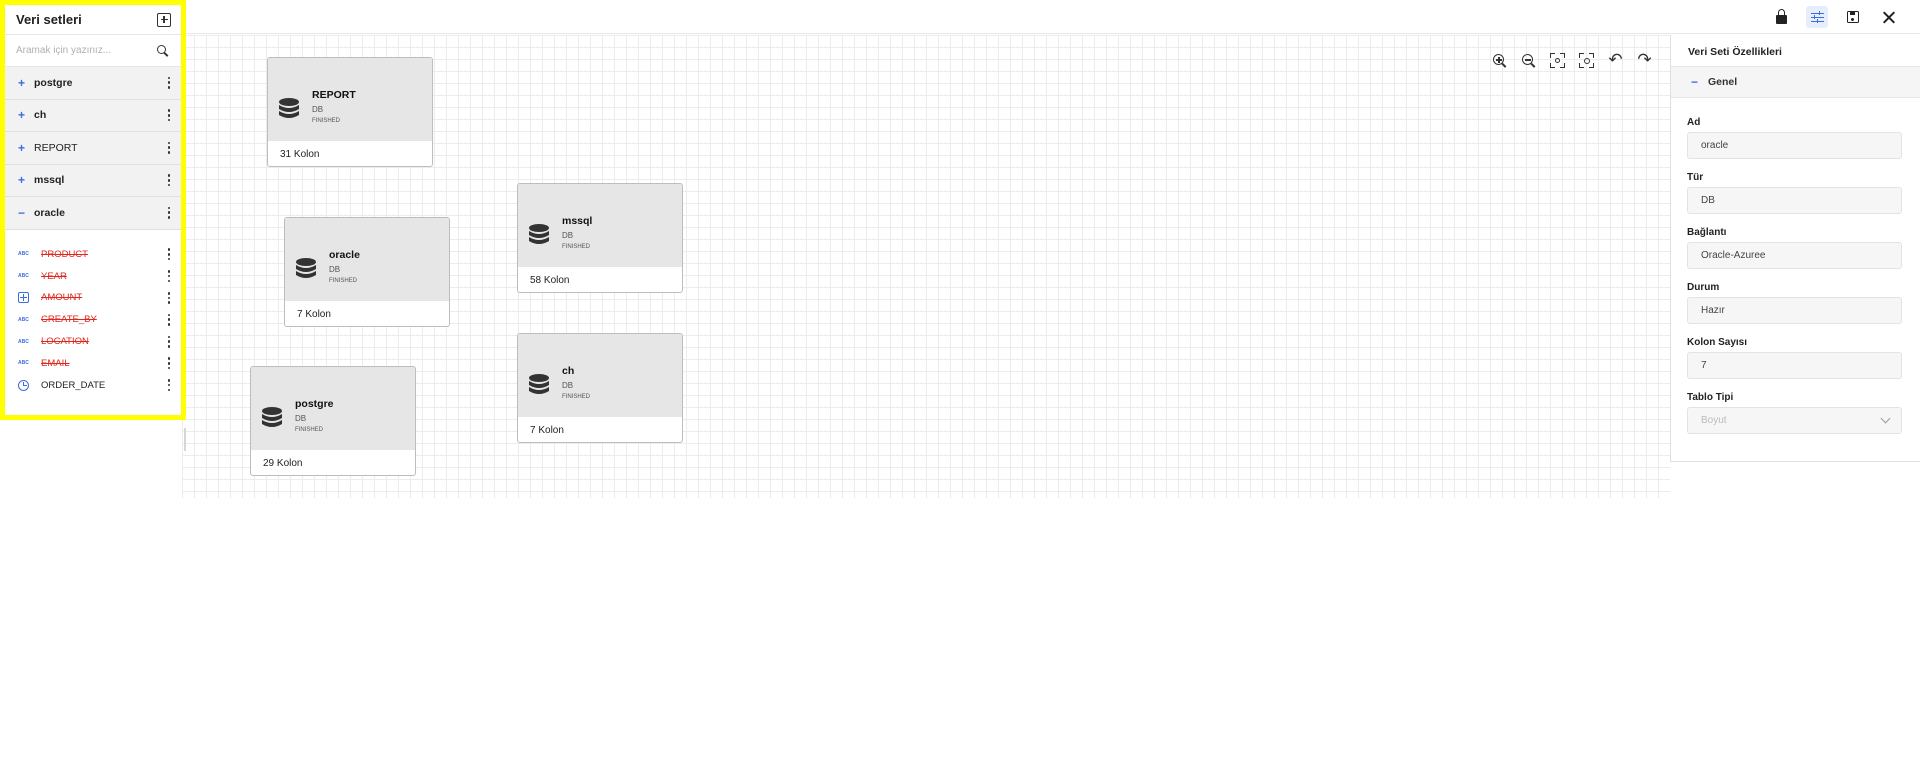 Image resolution: width=1920 pixels, height=762 pixels. Describe the element at coordinates (185, 439) in the screenshot. I see `sidebar-resize-handle` at that location.